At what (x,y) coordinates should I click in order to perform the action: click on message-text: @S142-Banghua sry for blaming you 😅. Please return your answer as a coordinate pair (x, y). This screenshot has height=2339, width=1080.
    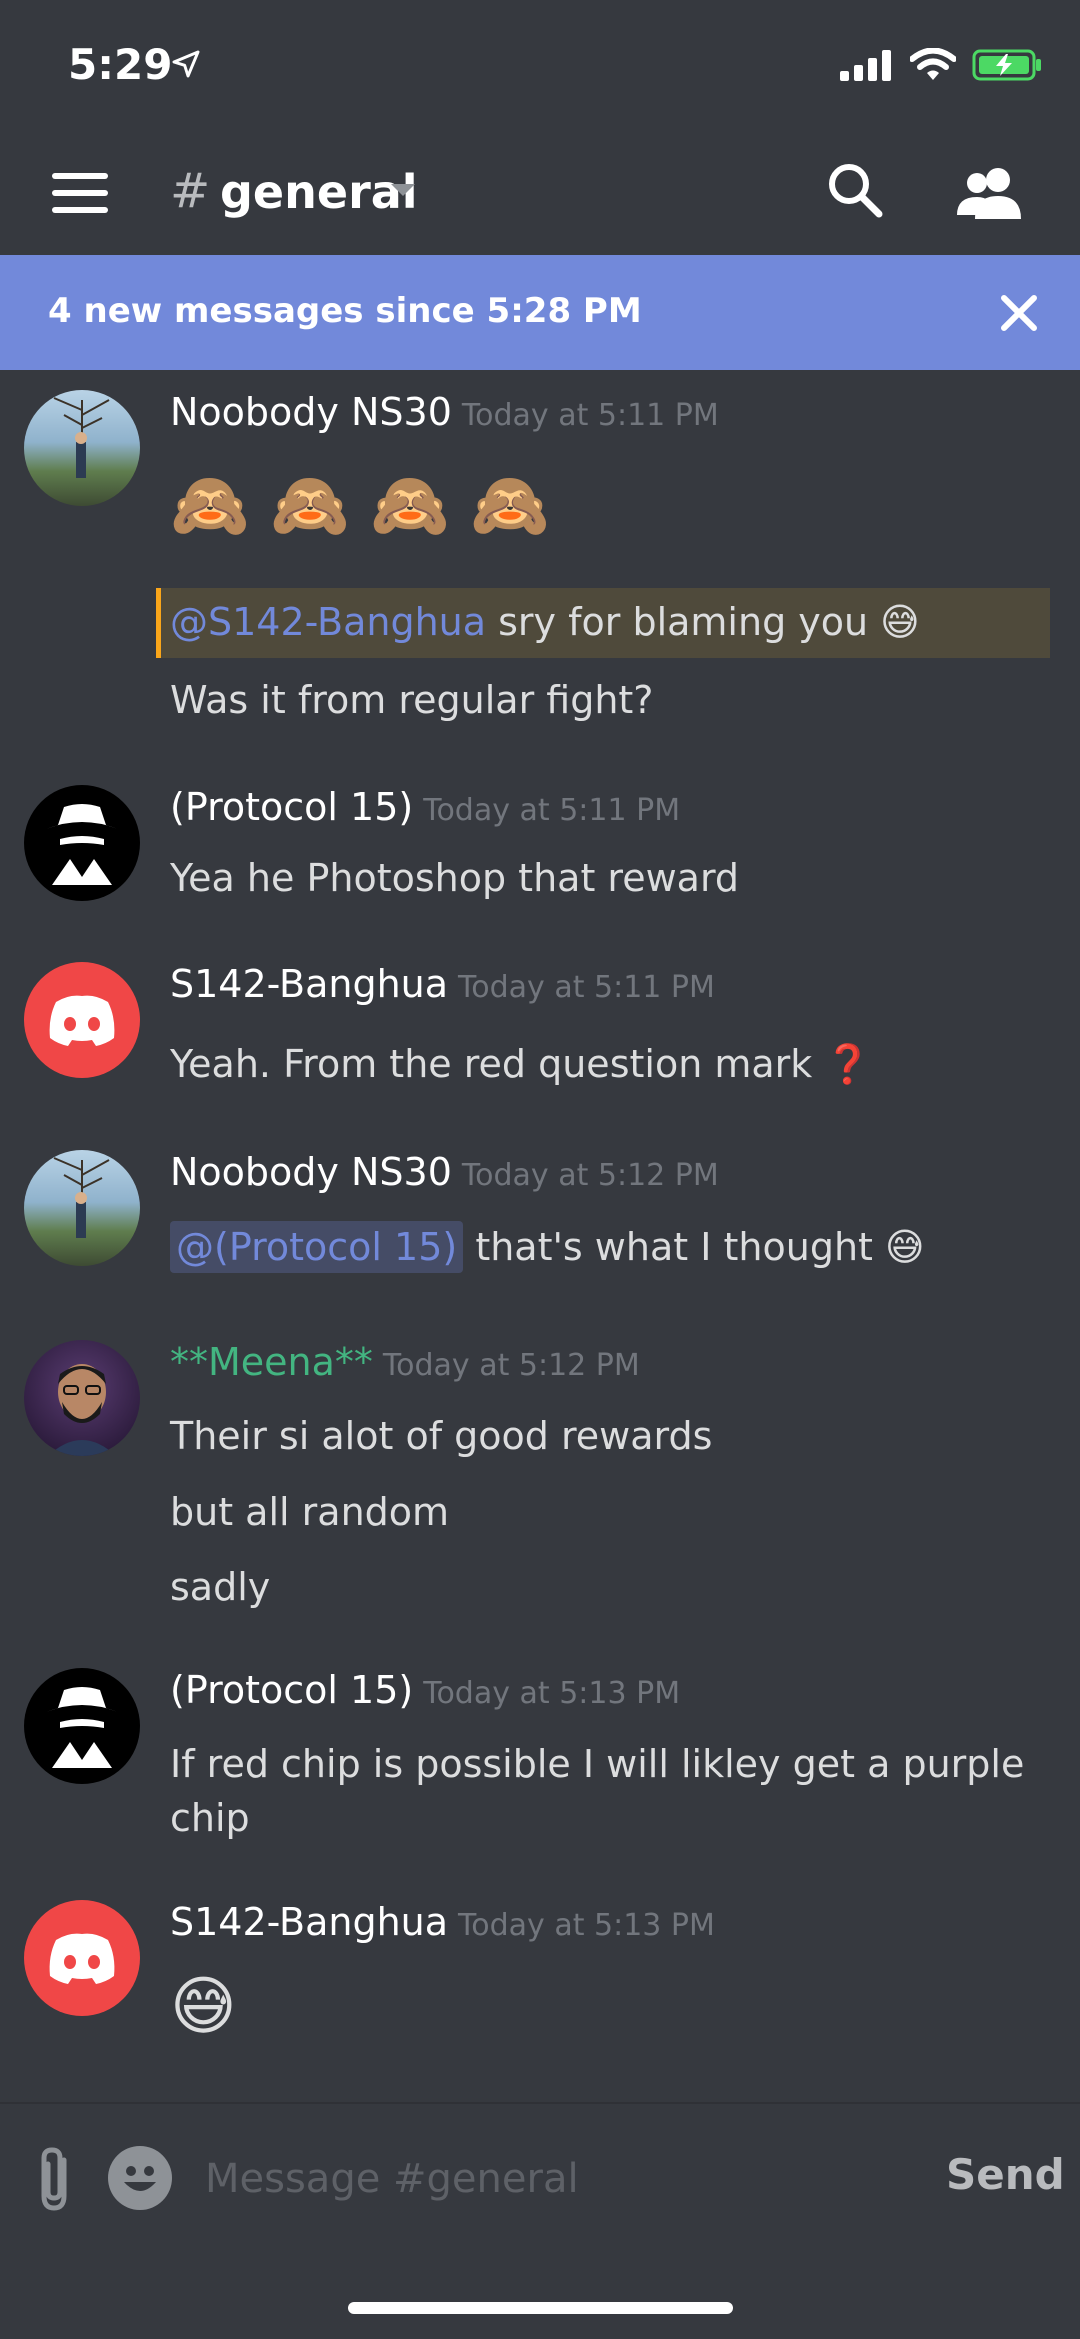
    Looking at the image, I should click on (545, 622).